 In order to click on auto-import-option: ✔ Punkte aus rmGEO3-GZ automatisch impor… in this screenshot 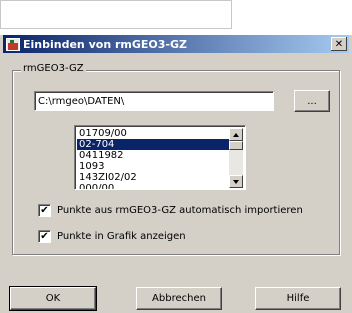, I will do `click(170, 210)`.